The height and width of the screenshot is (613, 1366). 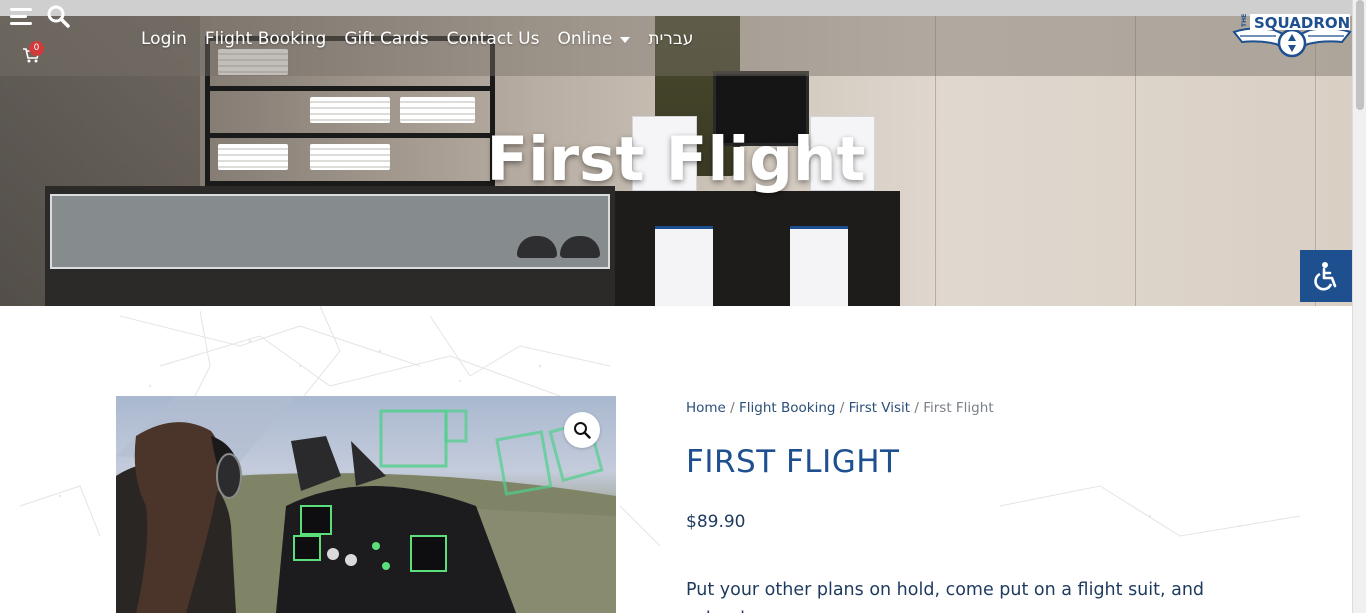 I want to click on nav-link-label: Gift Cards, so click(x=386, y=39).